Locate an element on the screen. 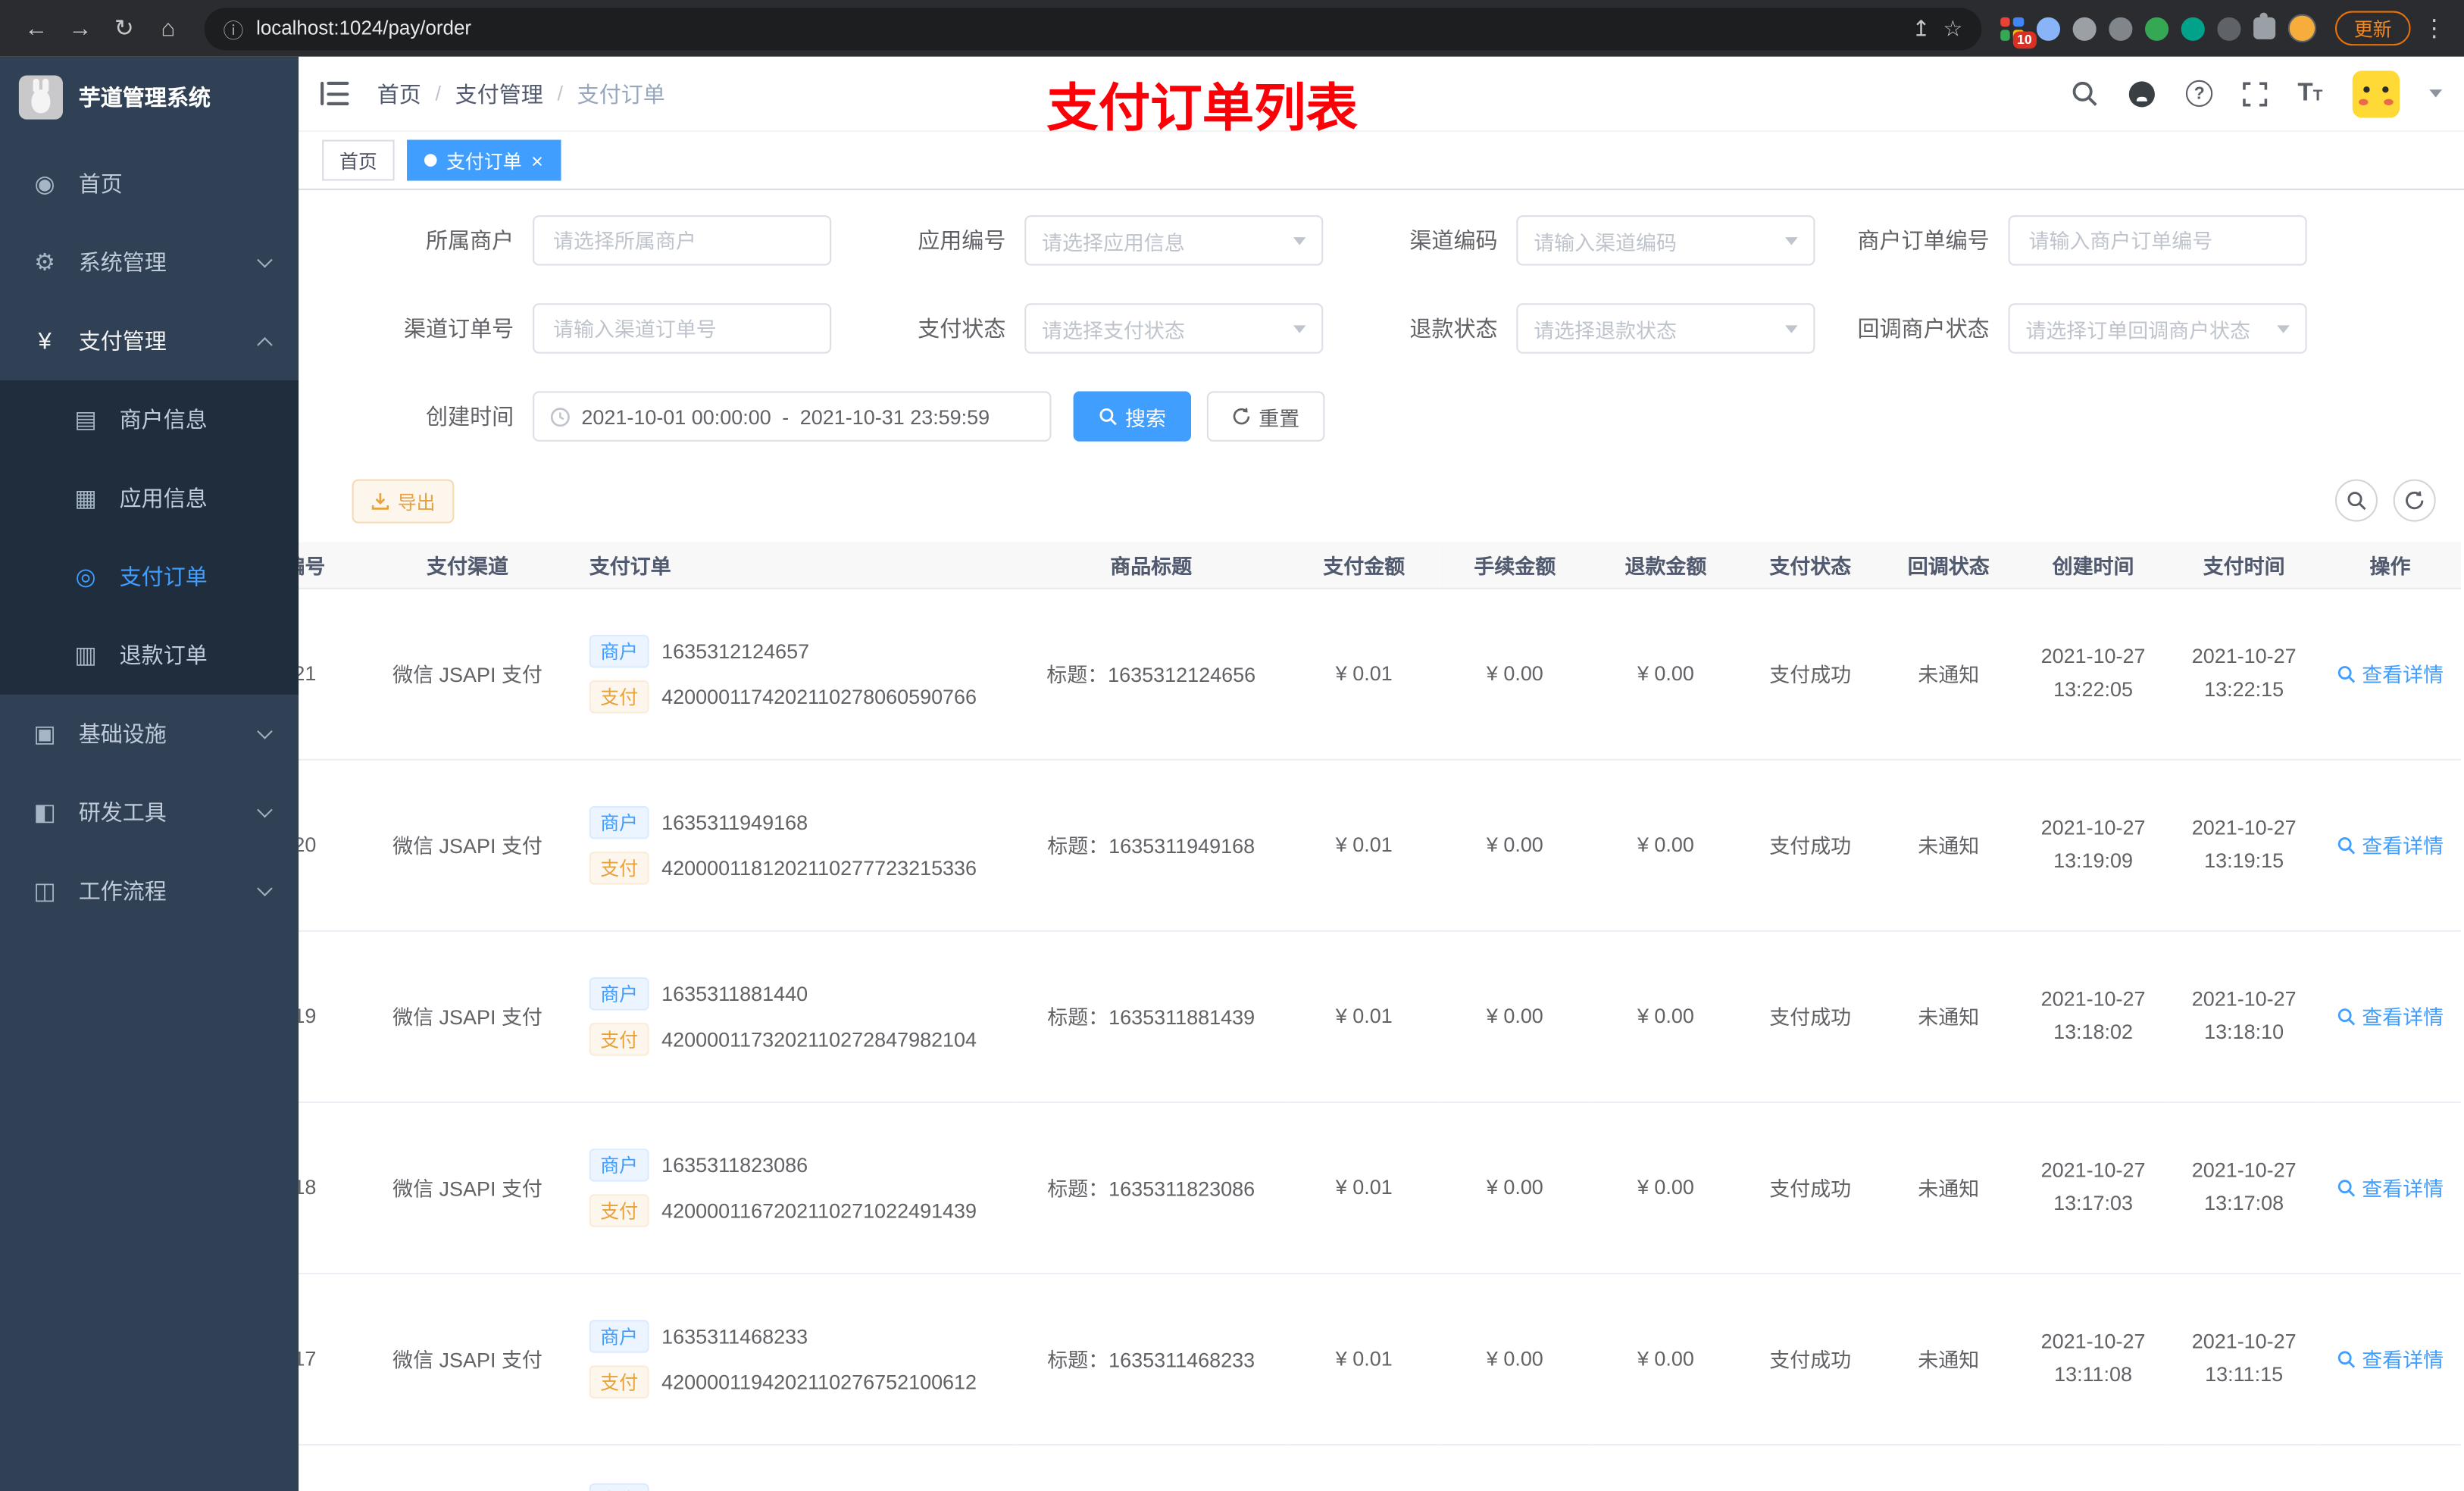  filter-field: 支付状态 请选择支付状态 is located at coordinates (1077, 328).